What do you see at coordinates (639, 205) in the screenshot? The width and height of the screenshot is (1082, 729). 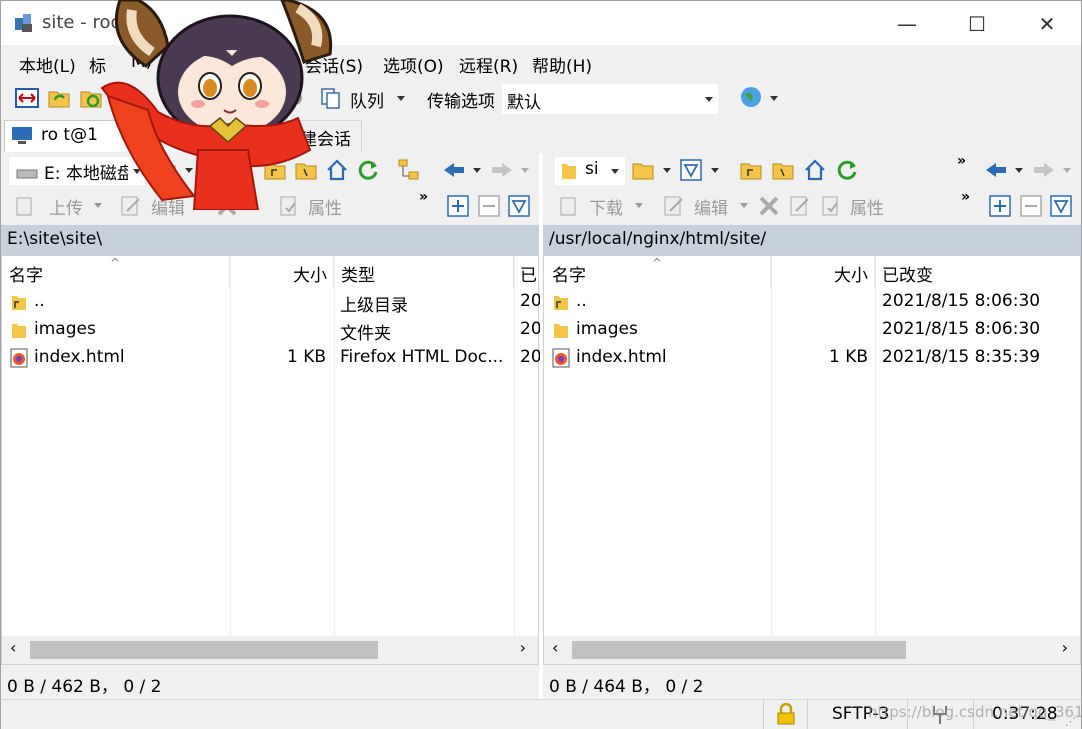 I see `download-dropdown-icon` at bounding box center [639, 205].